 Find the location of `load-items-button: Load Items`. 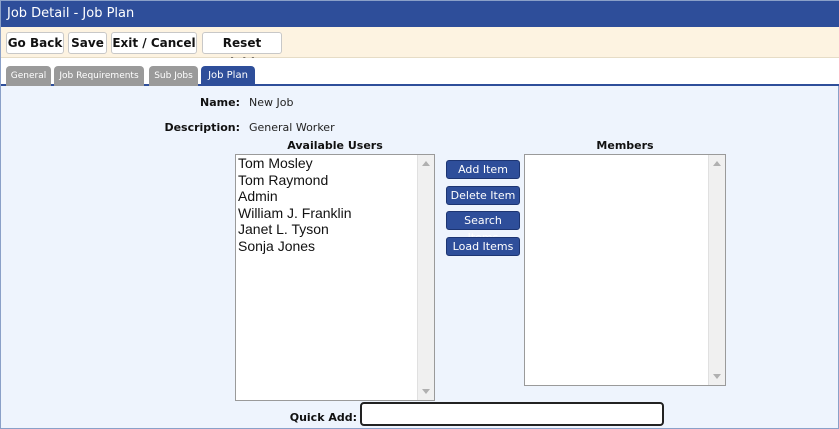

load-items-button: Load Items is located at coordinates (483, 246).